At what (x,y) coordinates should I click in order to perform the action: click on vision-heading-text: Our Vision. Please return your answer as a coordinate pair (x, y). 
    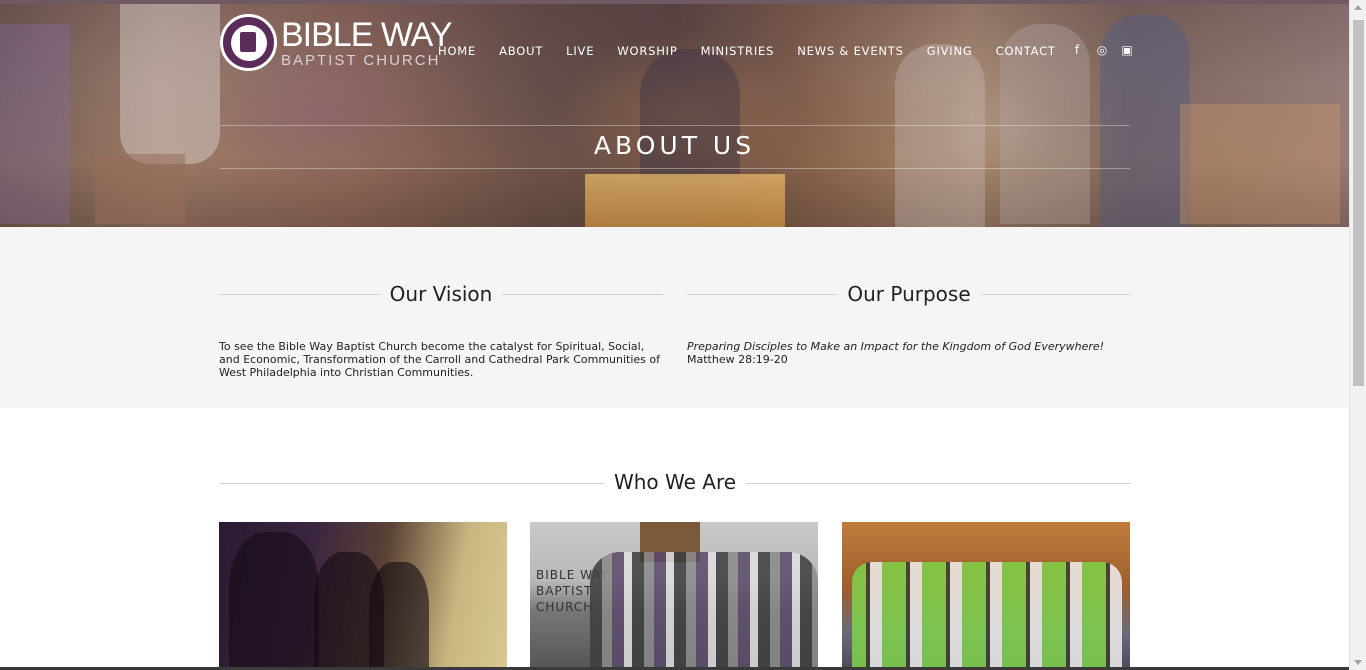
    Looking at the image, I should click on (441, 294).